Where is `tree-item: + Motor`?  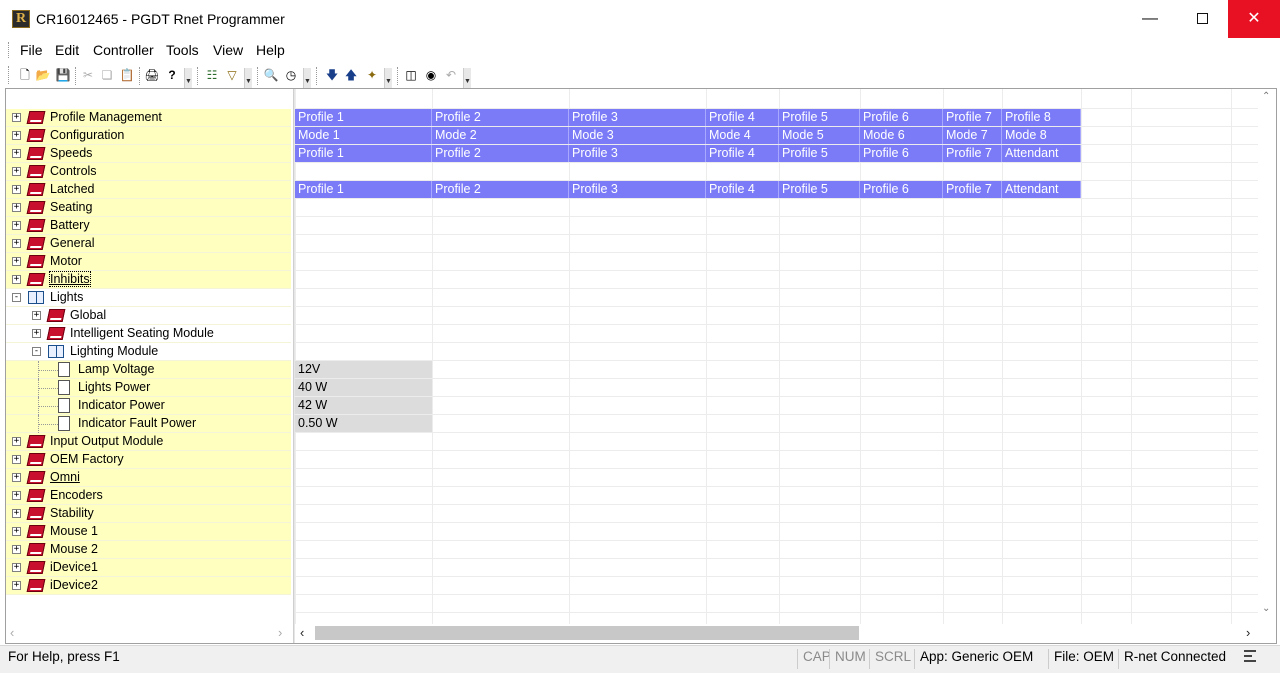 tree-item: + Motor is located at coordinates (148, 262).